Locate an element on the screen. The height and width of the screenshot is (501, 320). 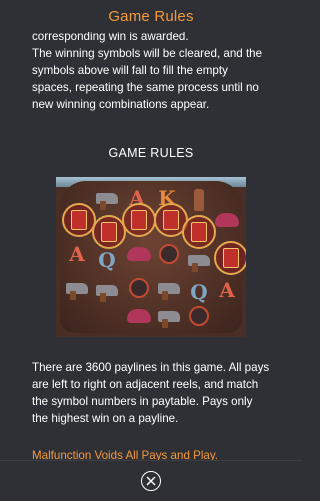
malfunction-notice: Malfunction Voids All Pays and Play. is located at coordinates (125, 454).